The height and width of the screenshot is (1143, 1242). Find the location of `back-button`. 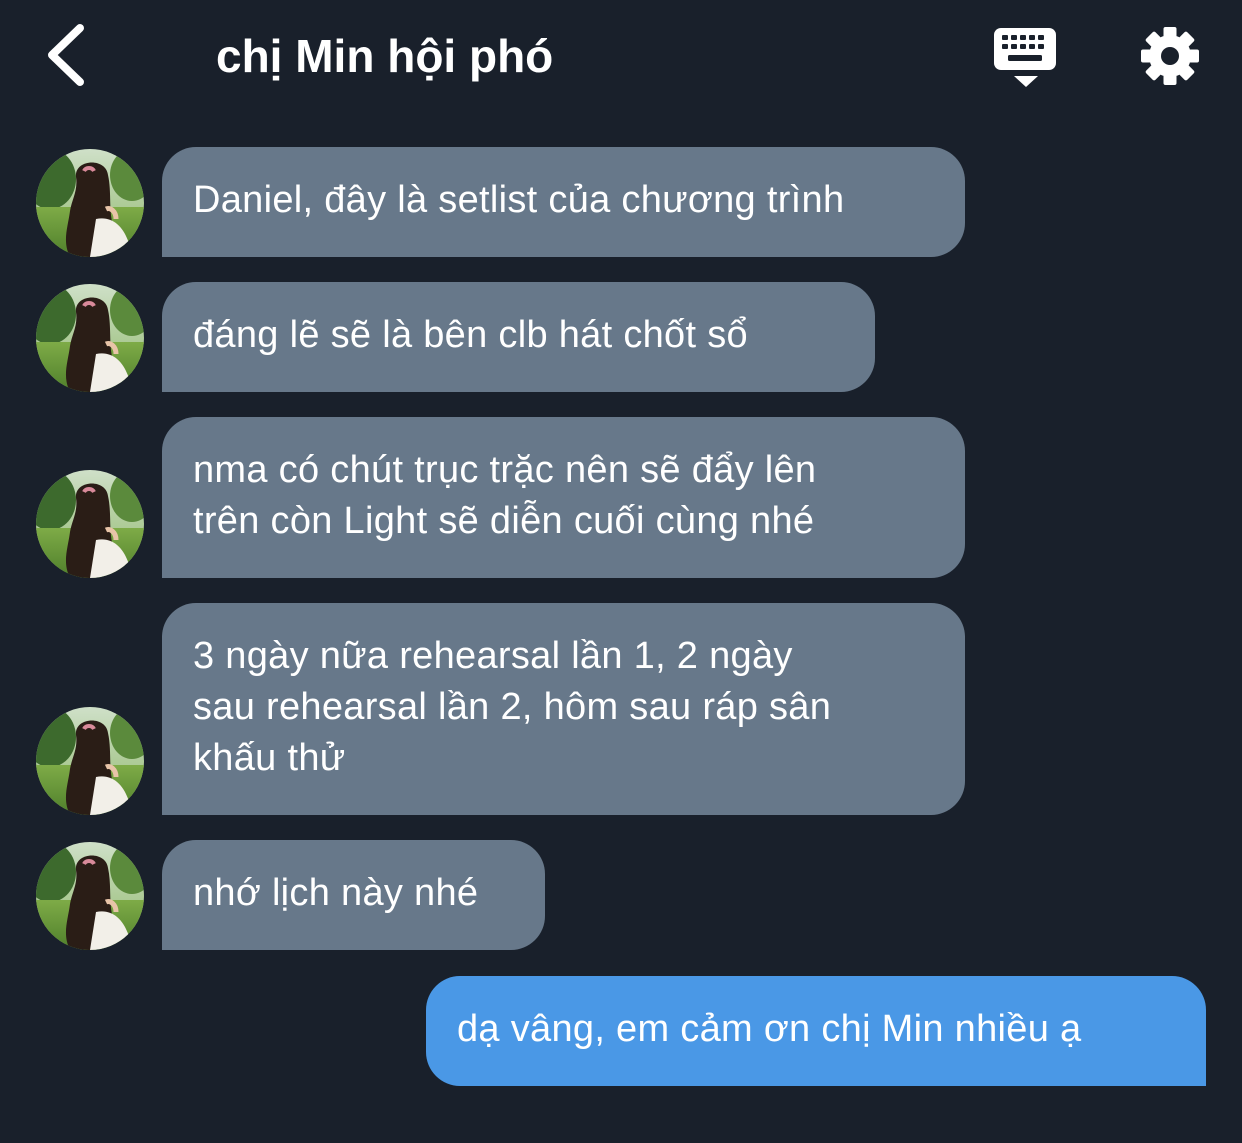

back-button is located at coordinates (68, 55).